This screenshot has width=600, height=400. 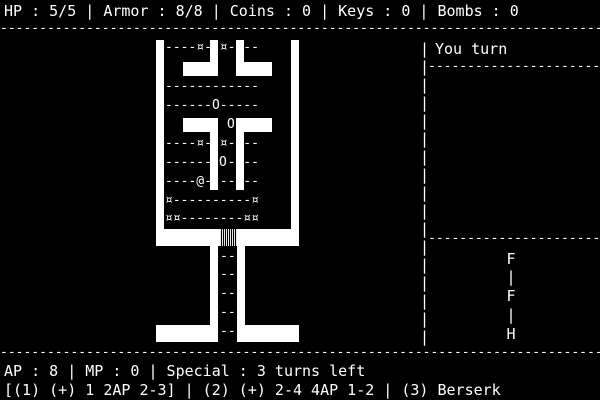 I want to click on bombs-readout: Bombs : 0, so click(x=478, y=11).